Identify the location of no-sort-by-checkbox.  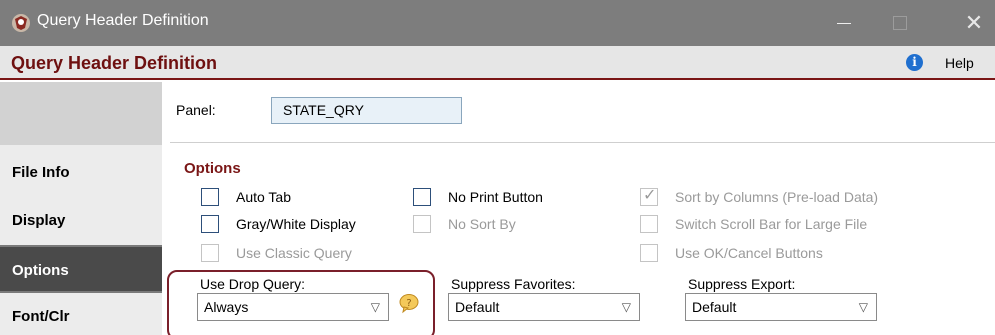
(422, 224).